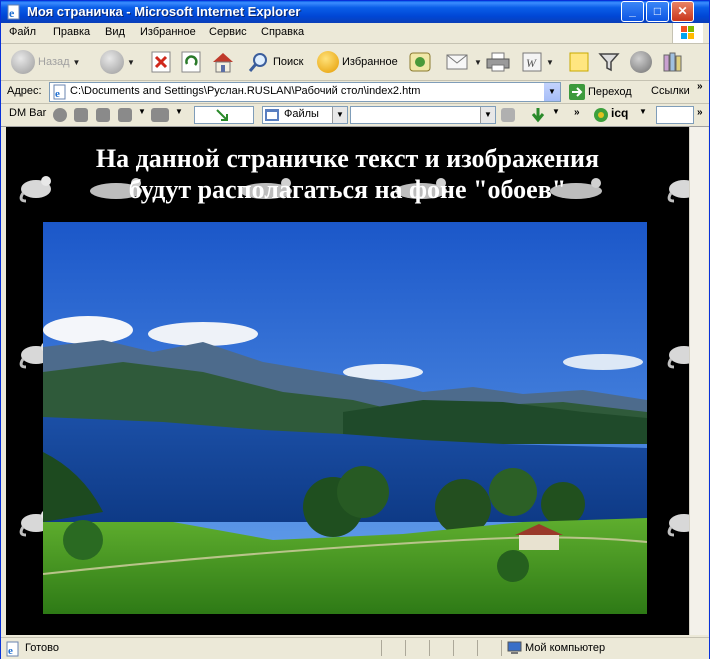  I want to click on status-page-icon: e, so click(12, 649).